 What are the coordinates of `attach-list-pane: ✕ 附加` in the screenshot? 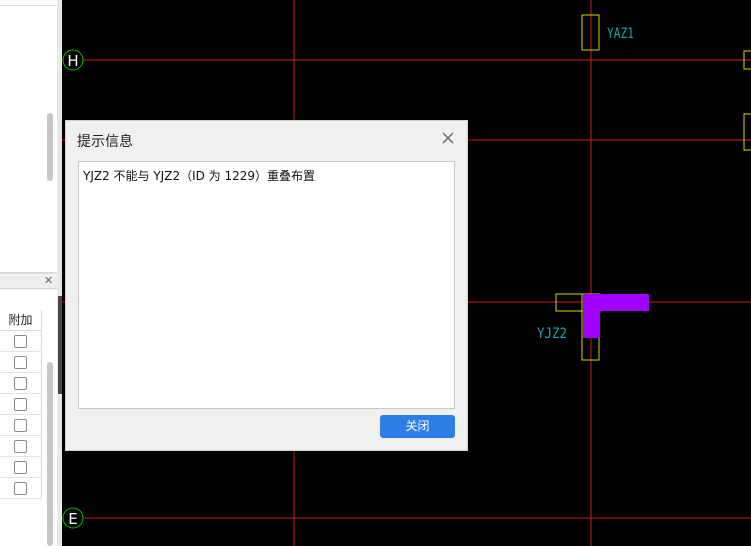 It's located at (28, 410).